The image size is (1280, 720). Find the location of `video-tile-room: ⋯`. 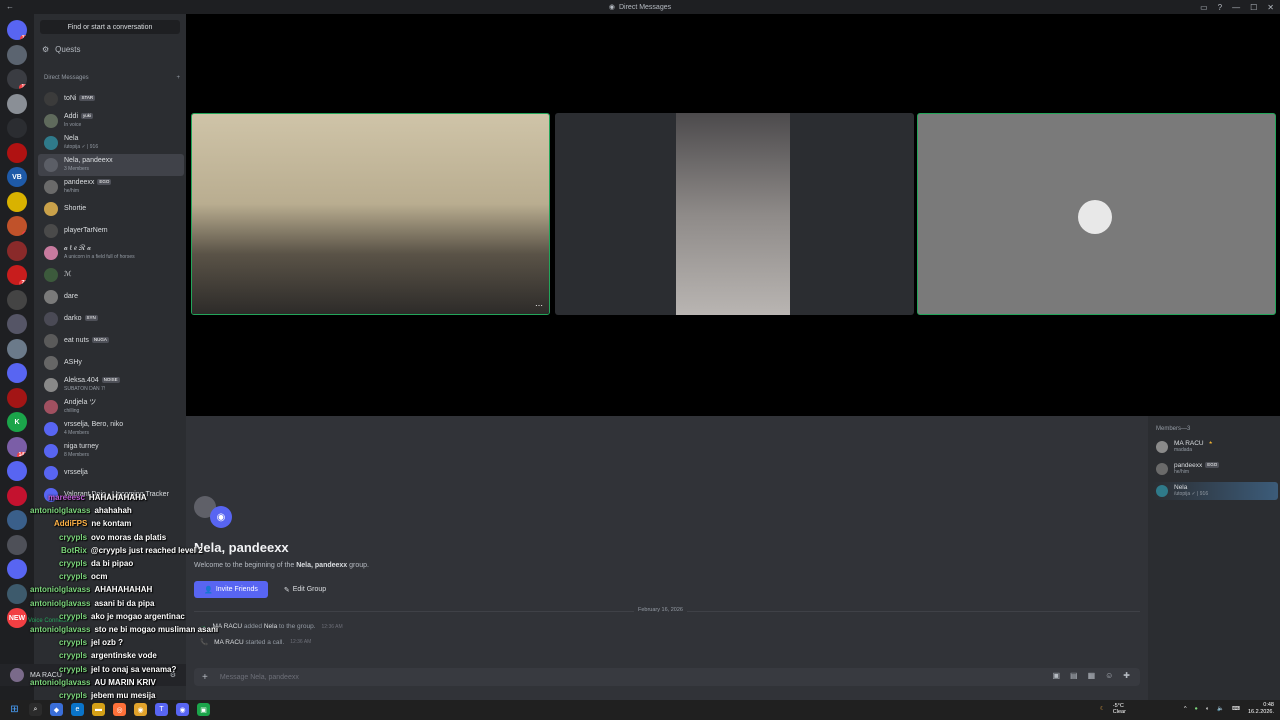

video-tile-room: ⋯ is located at coordinates (370, 214).